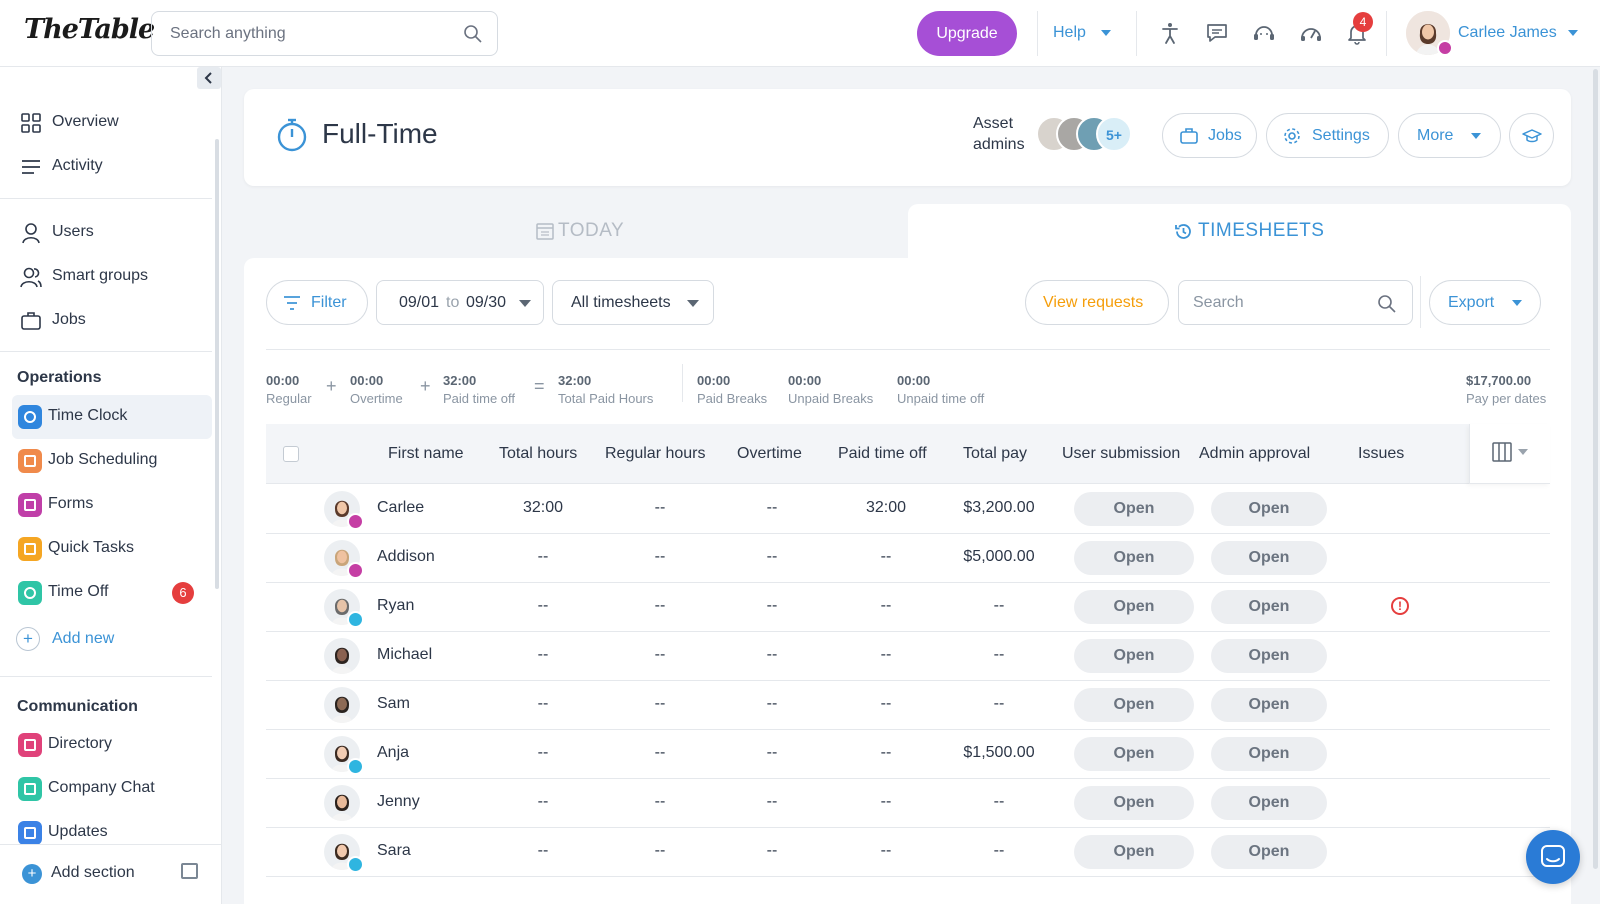 This screenshot has width=1600, height=904. I want to click on column-total-hours: Total hours, so click(538, 454).